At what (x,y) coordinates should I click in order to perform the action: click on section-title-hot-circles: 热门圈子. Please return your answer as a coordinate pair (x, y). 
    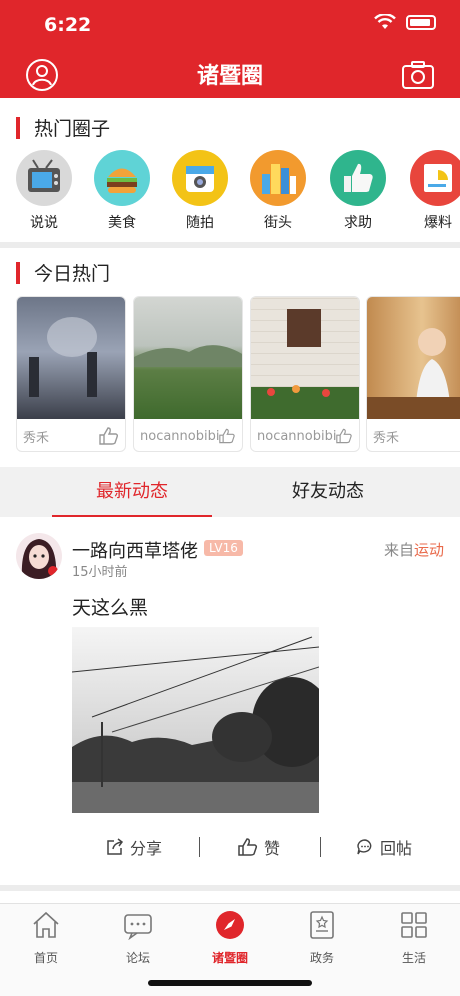
    Looking at the image, I should click on (63, 127).